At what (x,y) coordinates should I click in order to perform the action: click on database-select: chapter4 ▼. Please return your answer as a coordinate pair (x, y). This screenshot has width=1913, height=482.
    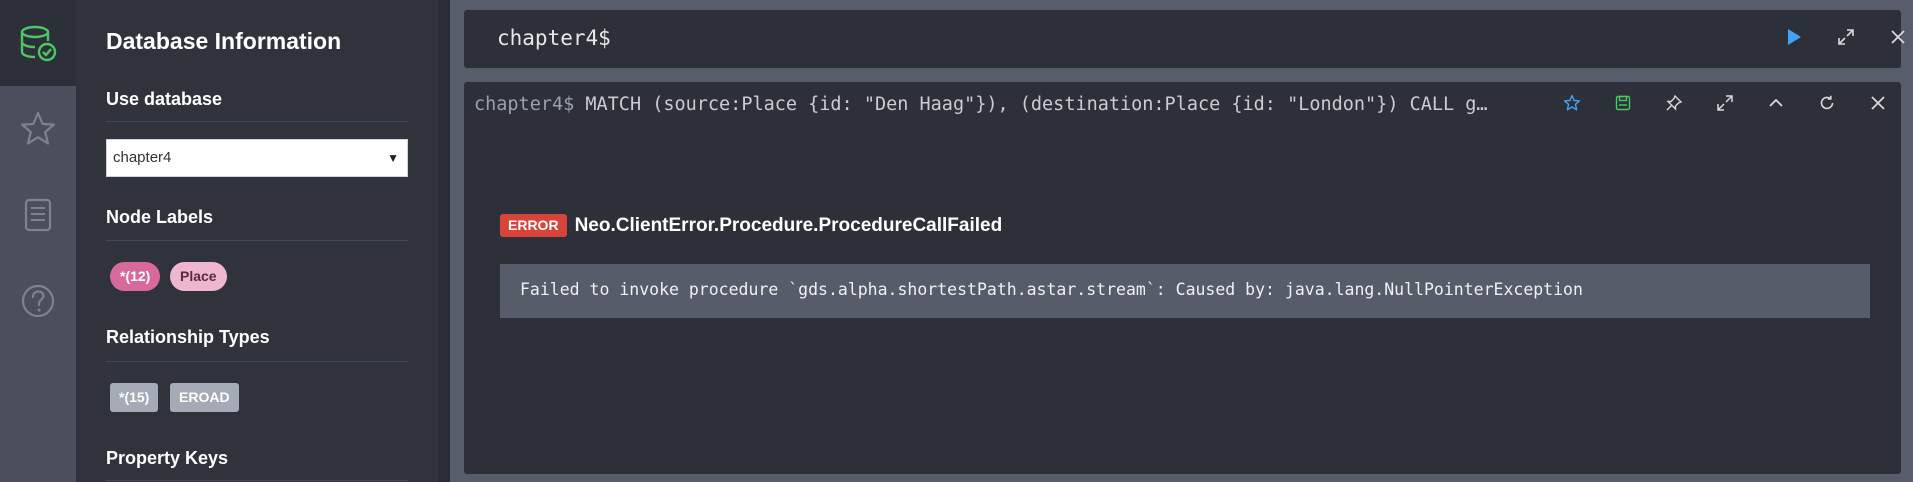
    Looking at the image, I should click on (257, 158).